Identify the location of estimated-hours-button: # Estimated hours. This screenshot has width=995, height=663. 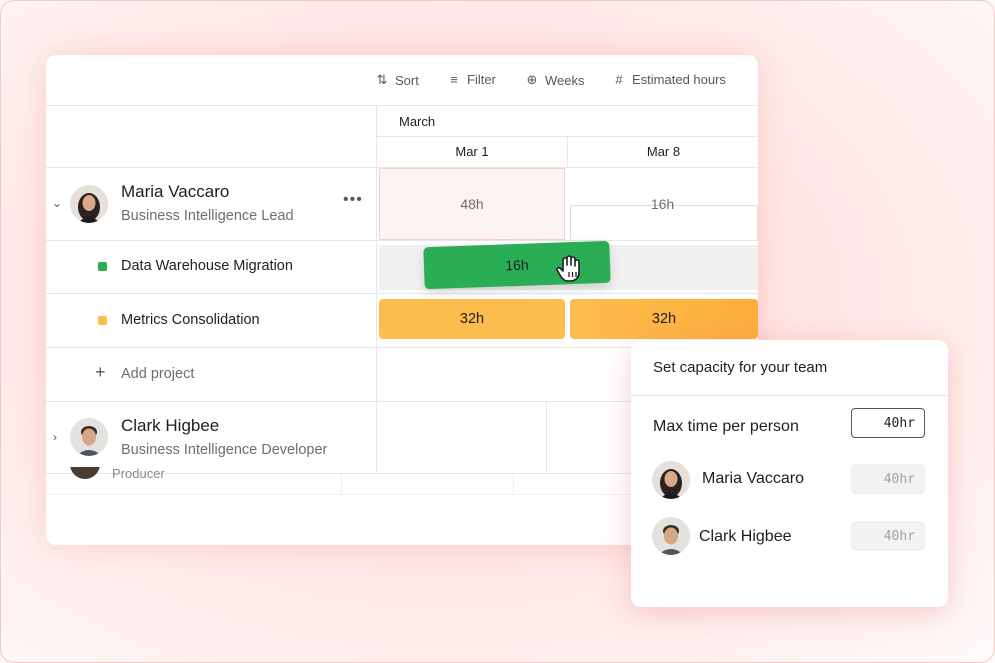
(669, 79).